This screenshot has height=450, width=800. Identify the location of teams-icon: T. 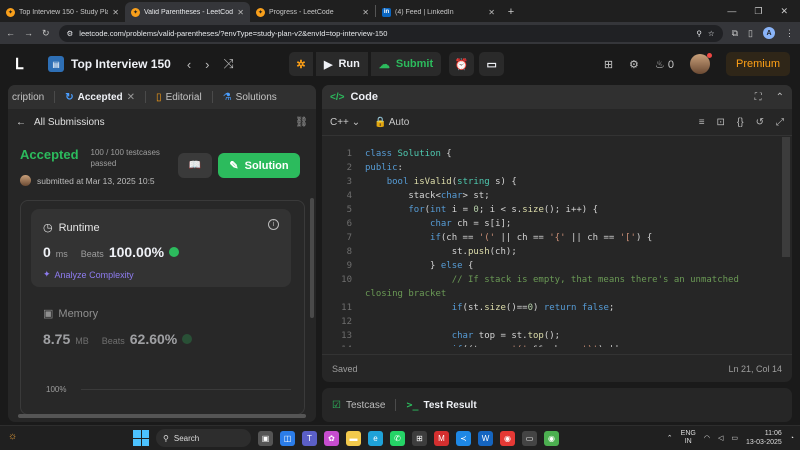
(309, 438).